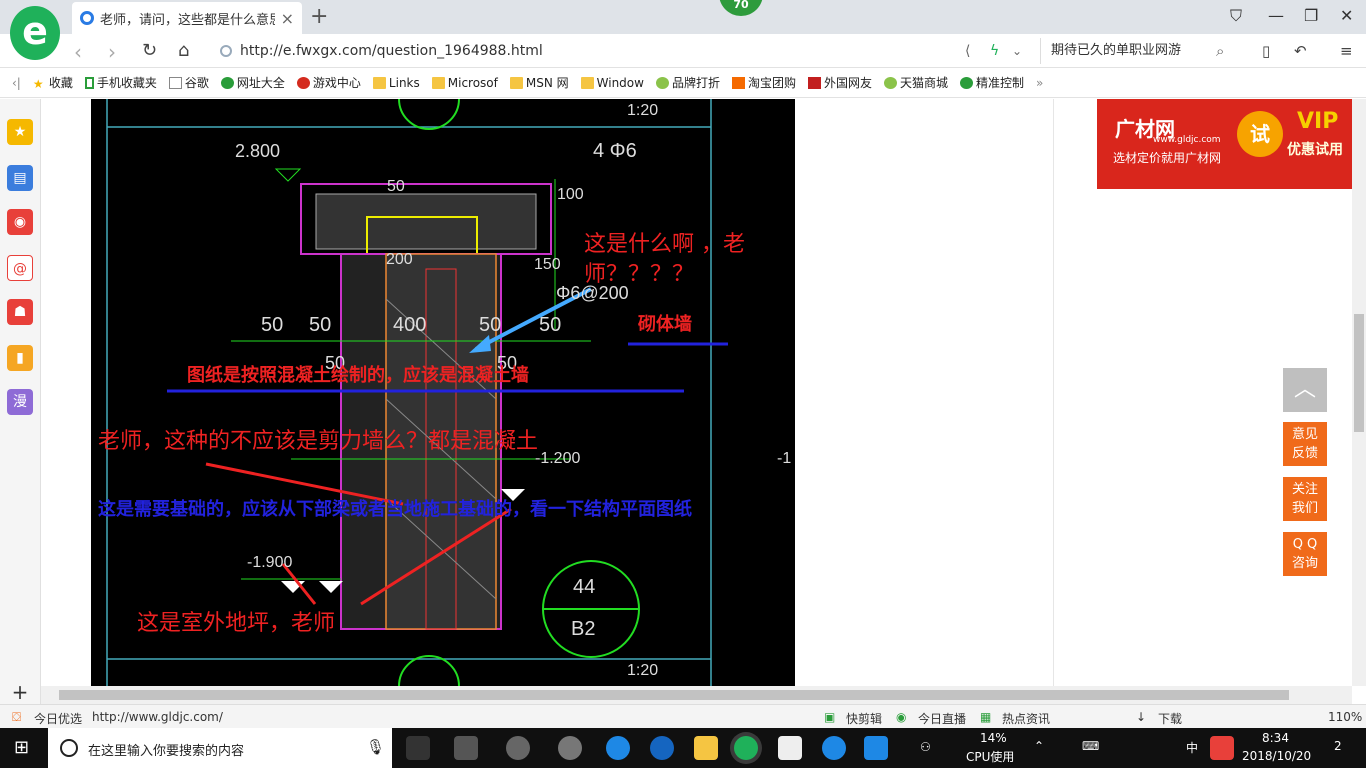  What do you see at coordinates (687, 82) in the screenshot?
I see `bookmark-brand: 品牌打折` at bounding box center [687, 82].